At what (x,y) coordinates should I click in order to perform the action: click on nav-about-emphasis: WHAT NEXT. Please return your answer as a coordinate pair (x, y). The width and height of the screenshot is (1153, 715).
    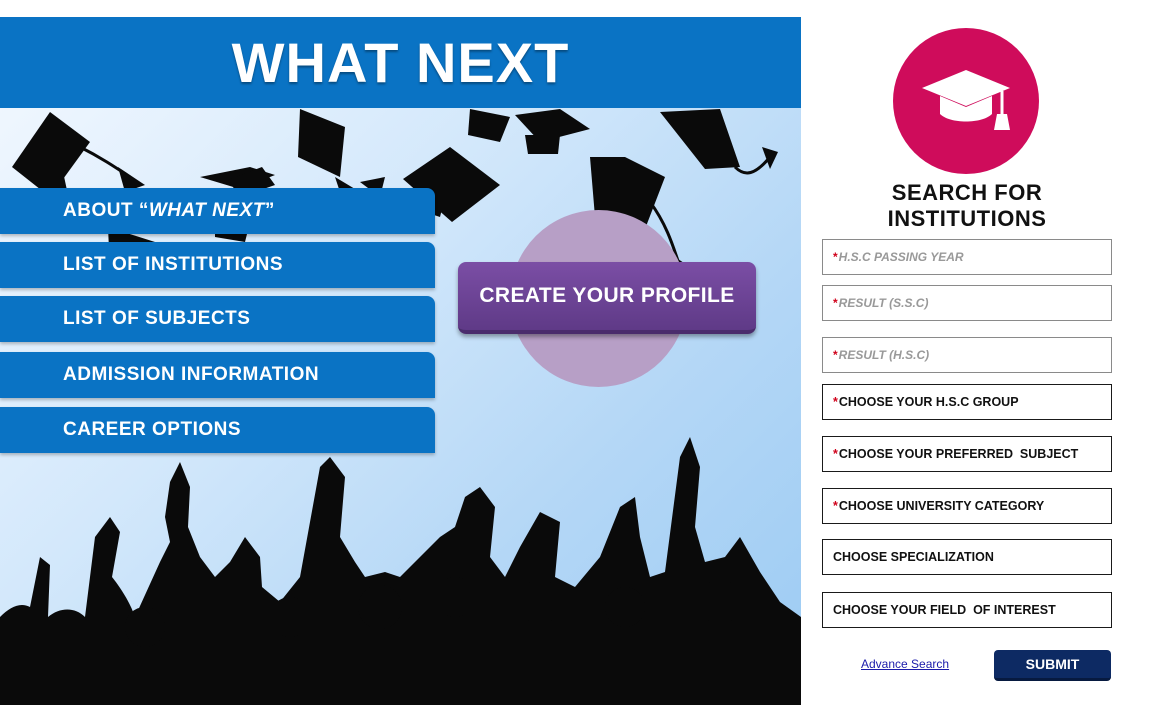
    Looking at the image, I should click on (206, 210).